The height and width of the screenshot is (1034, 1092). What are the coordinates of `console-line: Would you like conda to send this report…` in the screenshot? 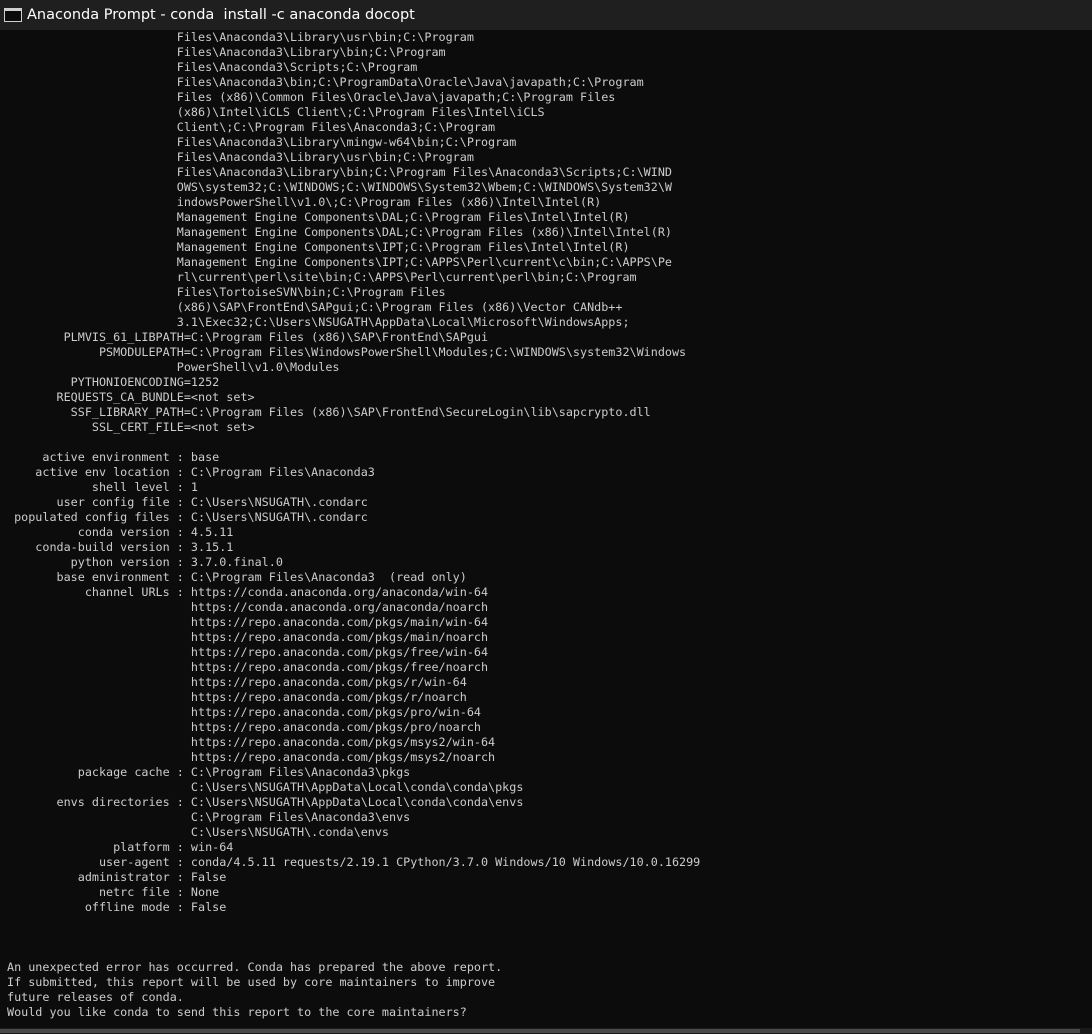 It's located at (237, 1012).